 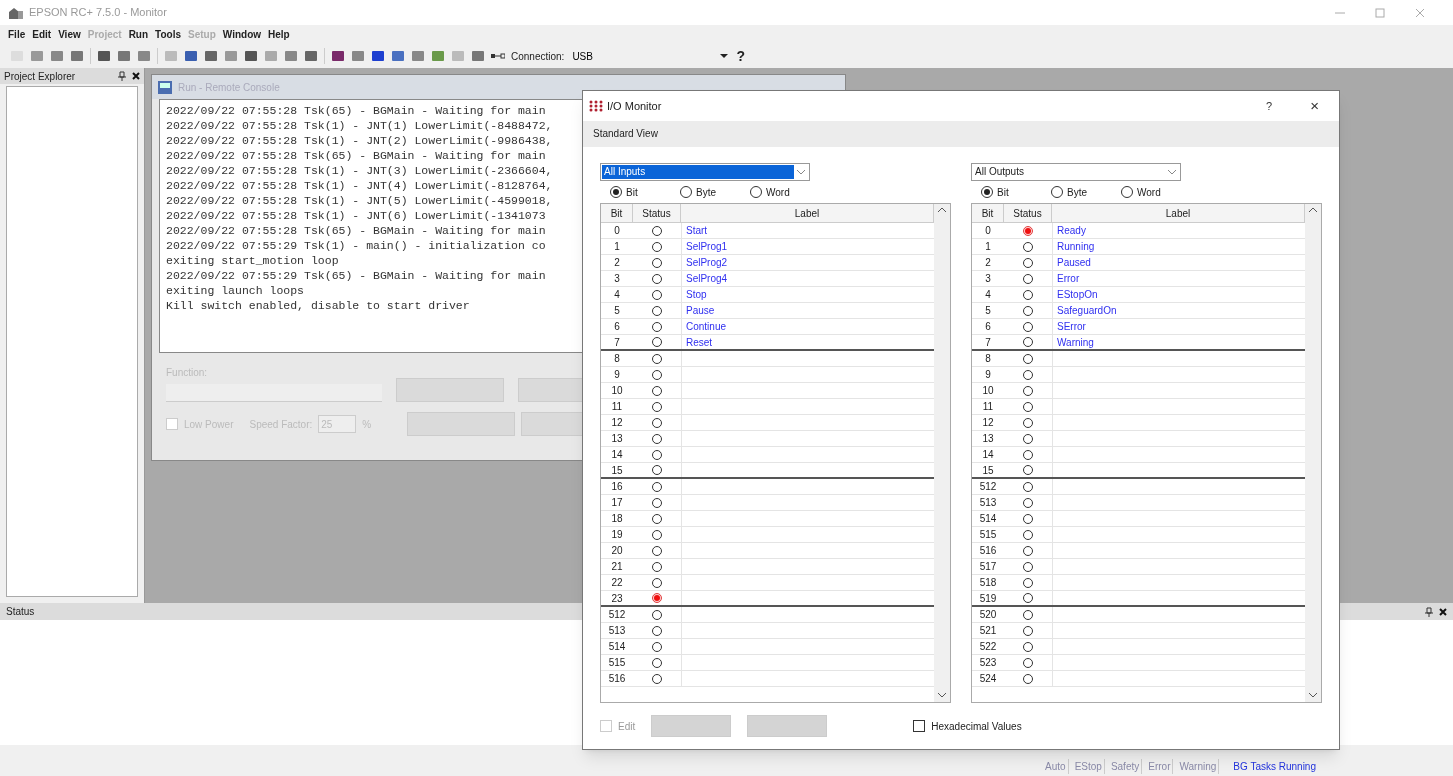 What do you see at coordinates (1076, 172) in the screenshot?
I see `io-filter-dropdown: All Outputs` at bounding box center [1076, 172].